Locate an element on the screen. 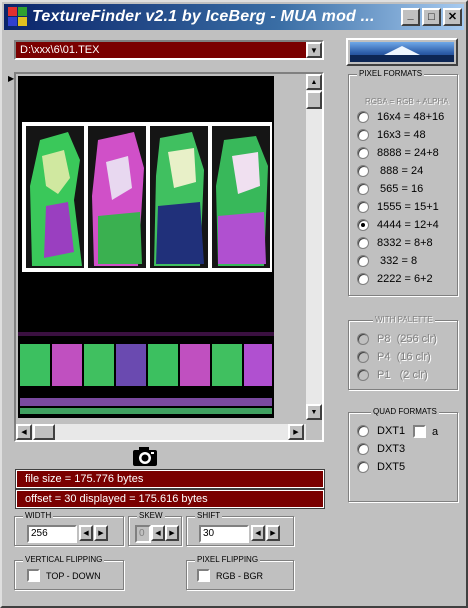 The width and height of the screenshot is (468, 608). pixel-format-option: 565 = 16 is located at coordinates (390, 189).